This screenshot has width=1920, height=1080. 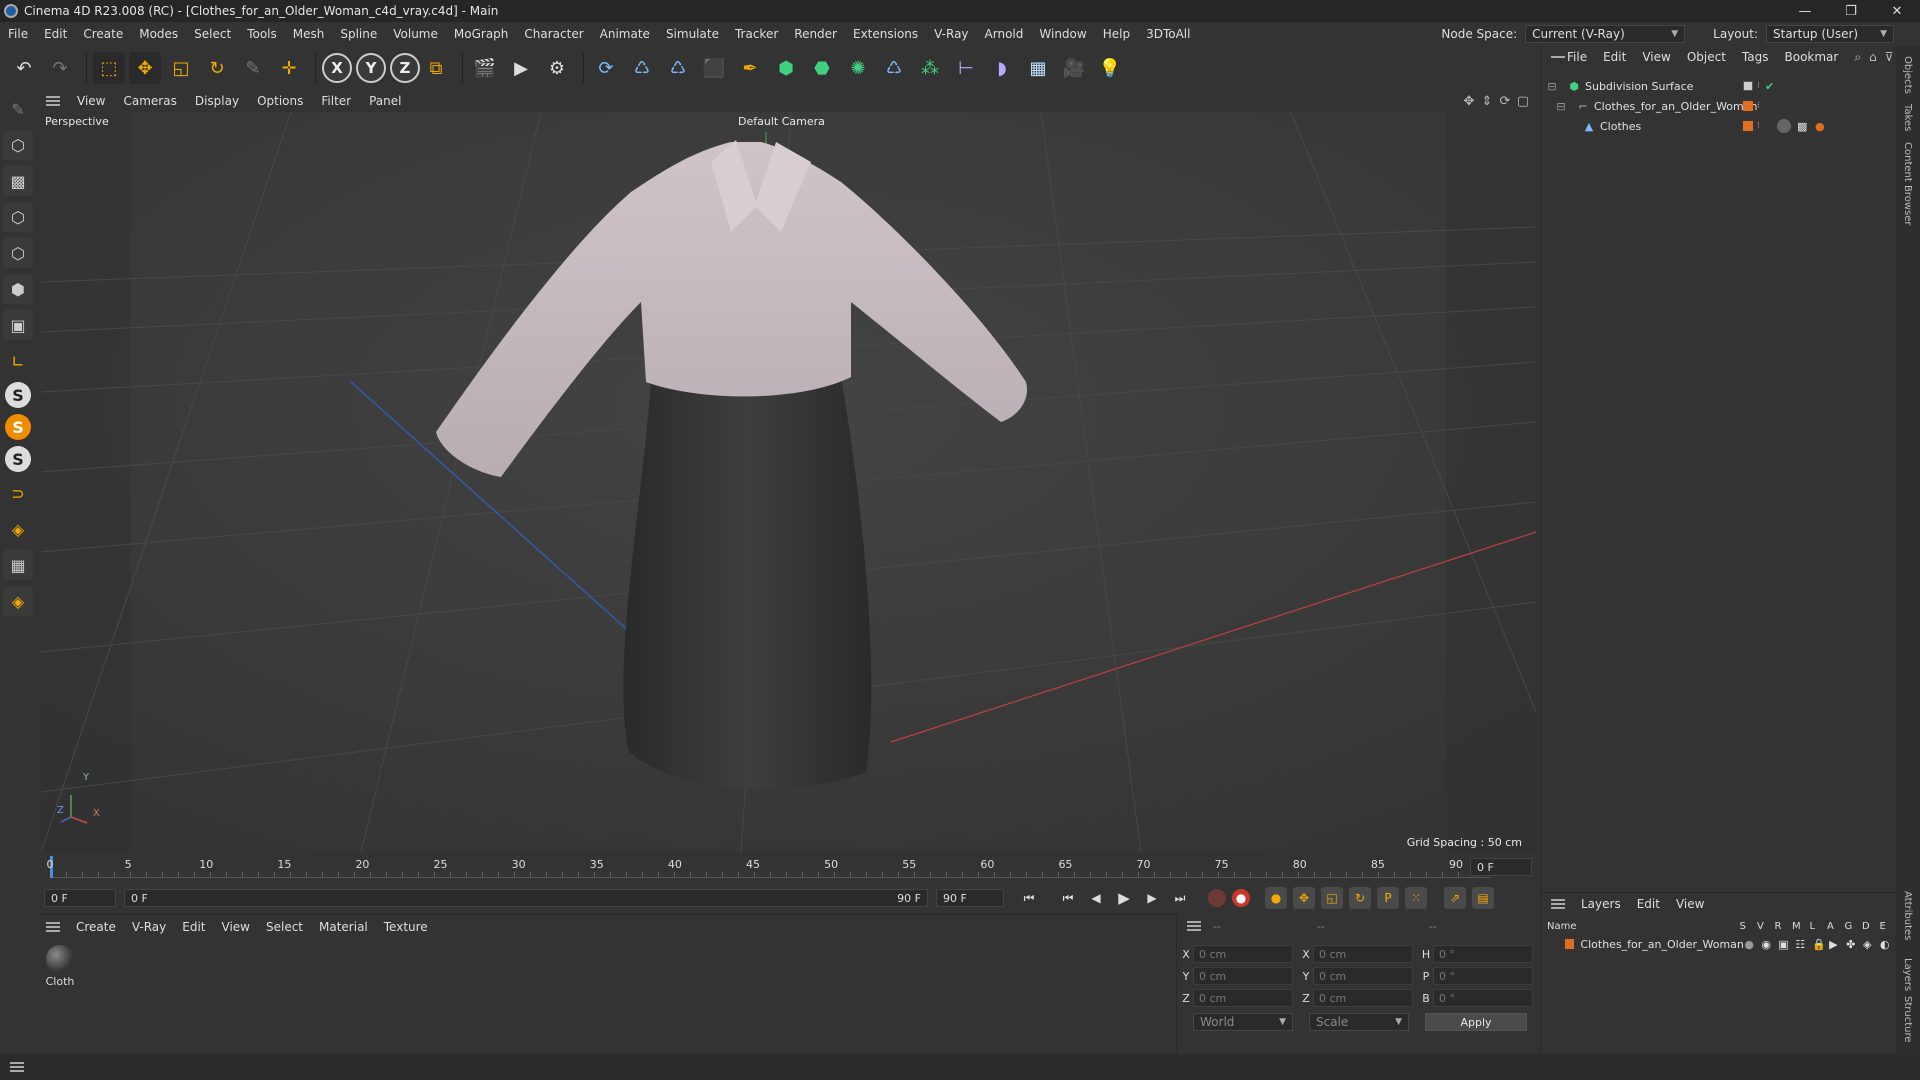 What do you see at coordinates (1217, 898) in the screenshot?
I see `record-active-icon` at bounding box center [1217, 898].